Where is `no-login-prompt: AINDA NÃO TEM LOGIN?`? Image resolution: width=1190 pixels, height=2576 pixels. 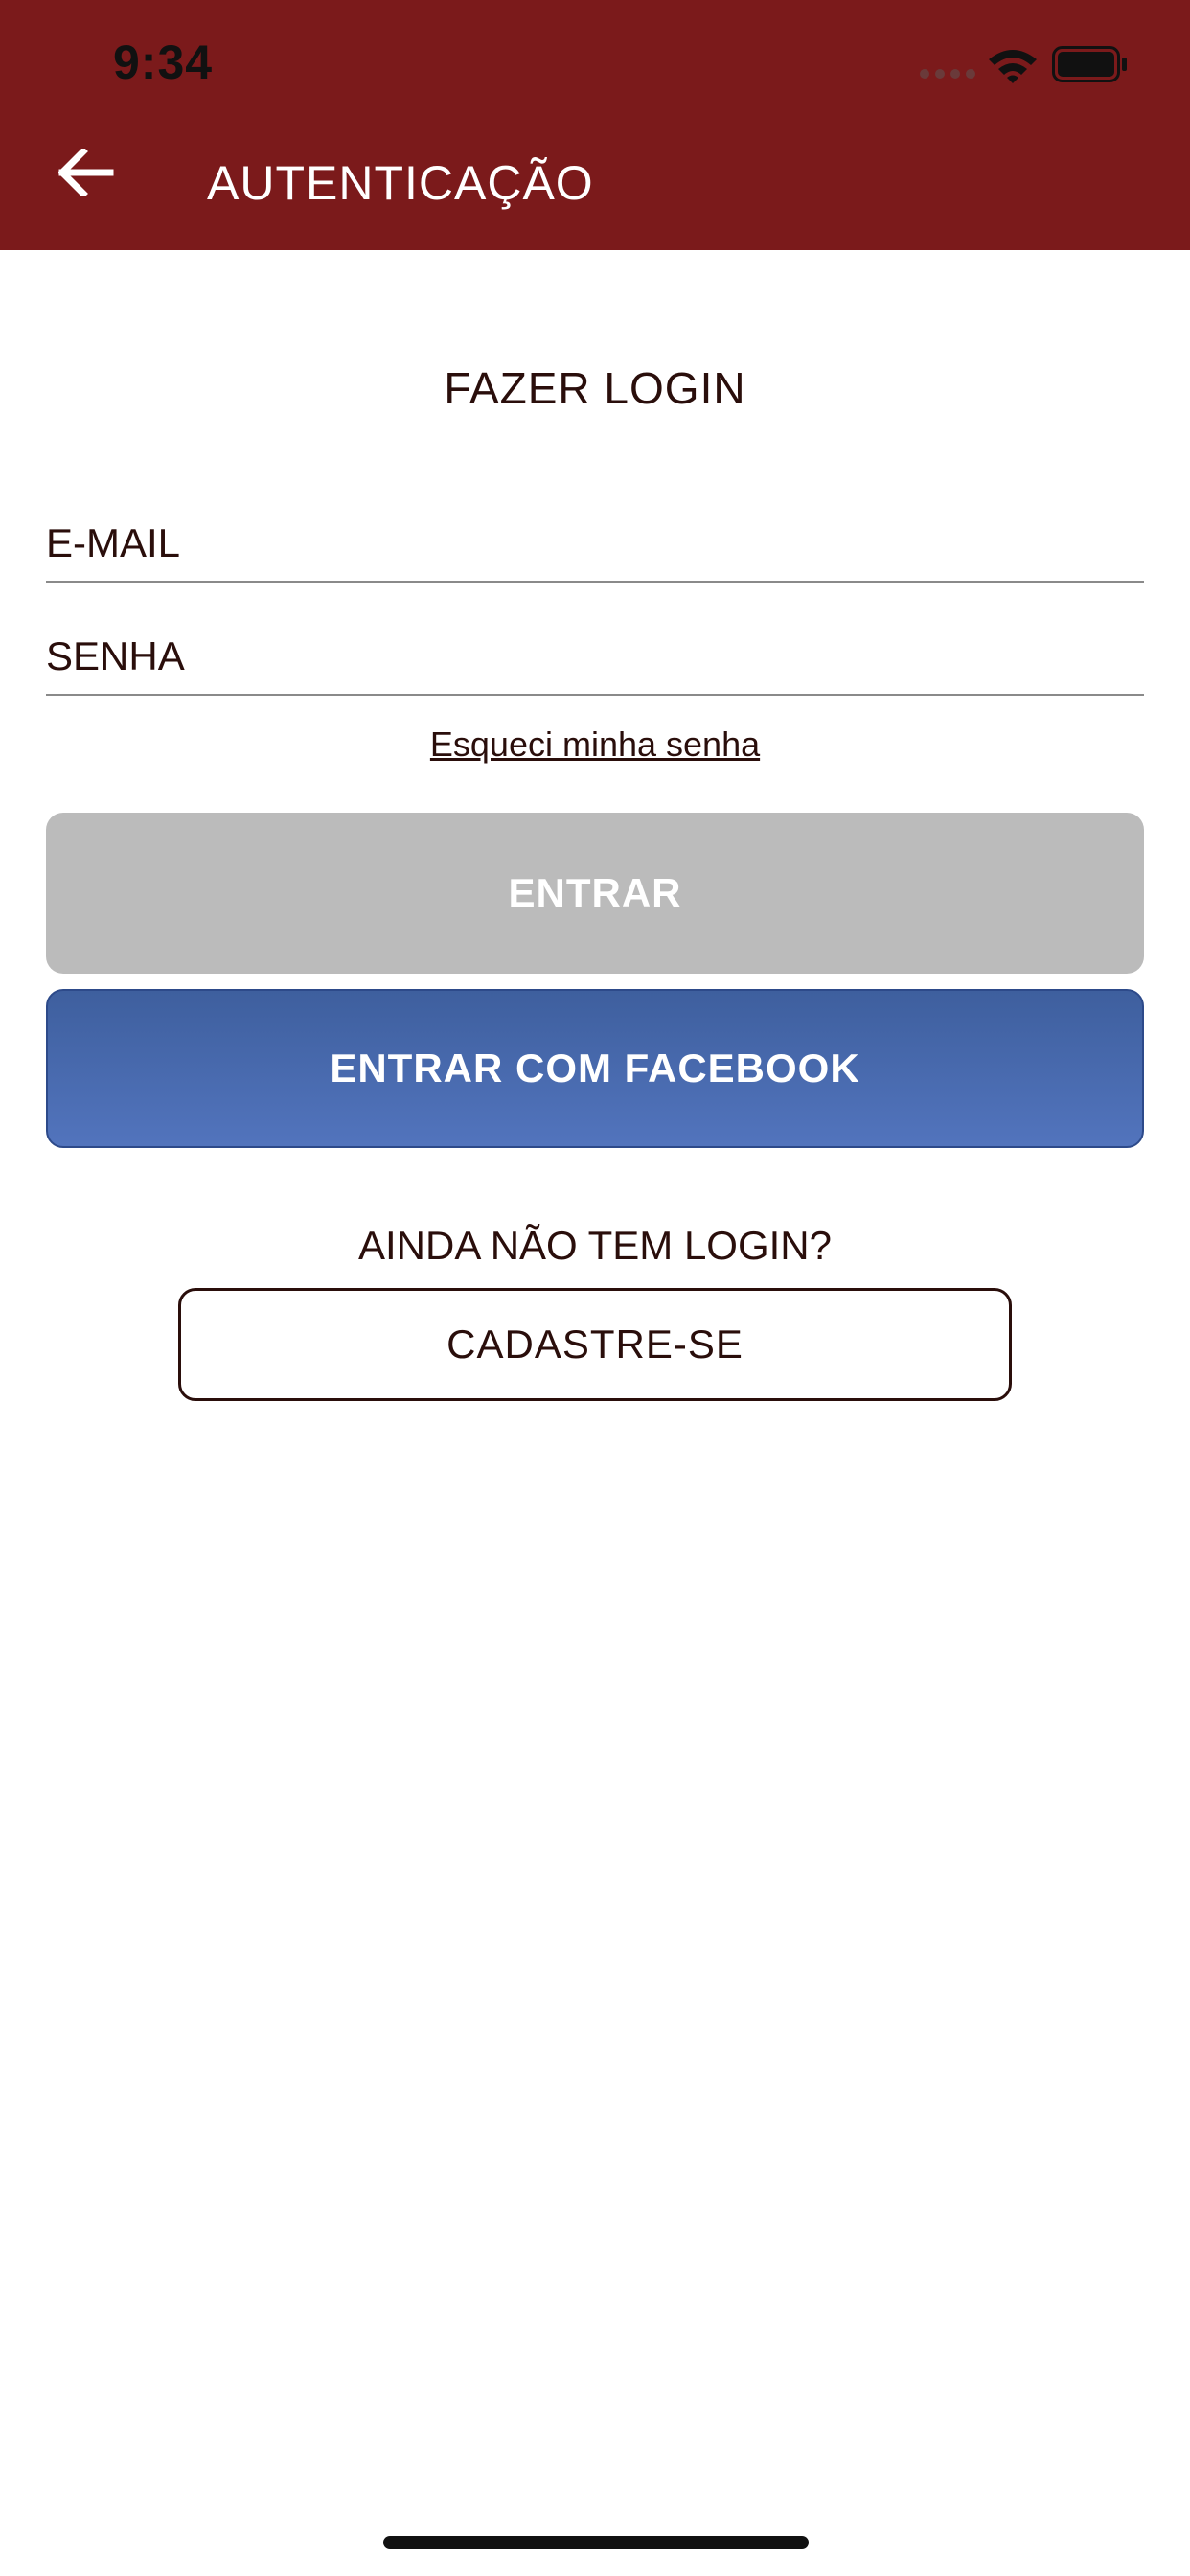 no-login-prompt: AINDA NÃO TEM LOGIN? is located at coordinates (594, 1245).